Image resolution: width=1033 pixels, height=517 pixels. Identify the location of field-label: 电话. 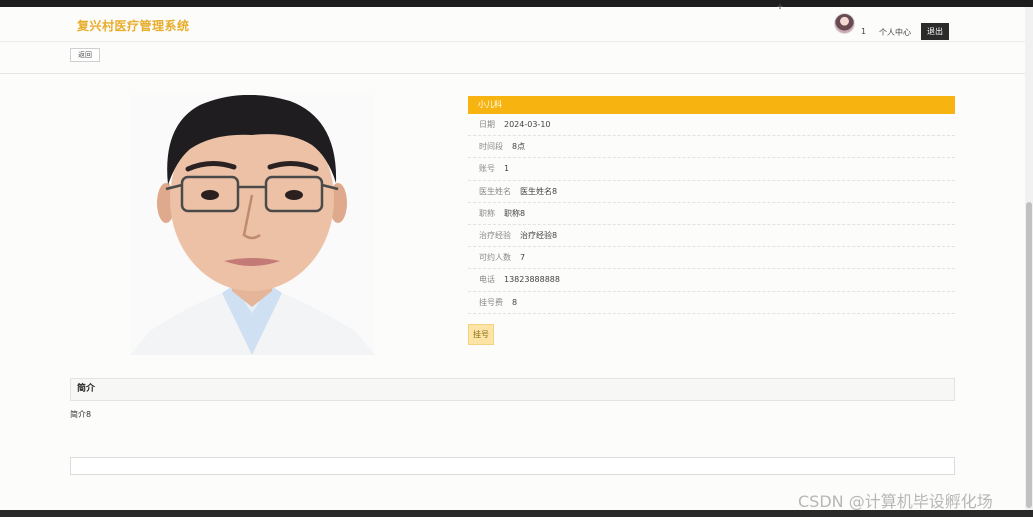
(487, 280).